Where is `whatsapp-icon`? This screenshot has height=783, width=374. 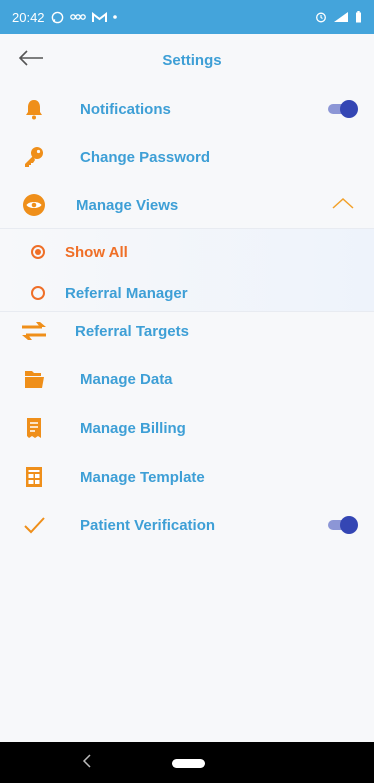 whatsapp-icon is located at coordinates (57, 17).